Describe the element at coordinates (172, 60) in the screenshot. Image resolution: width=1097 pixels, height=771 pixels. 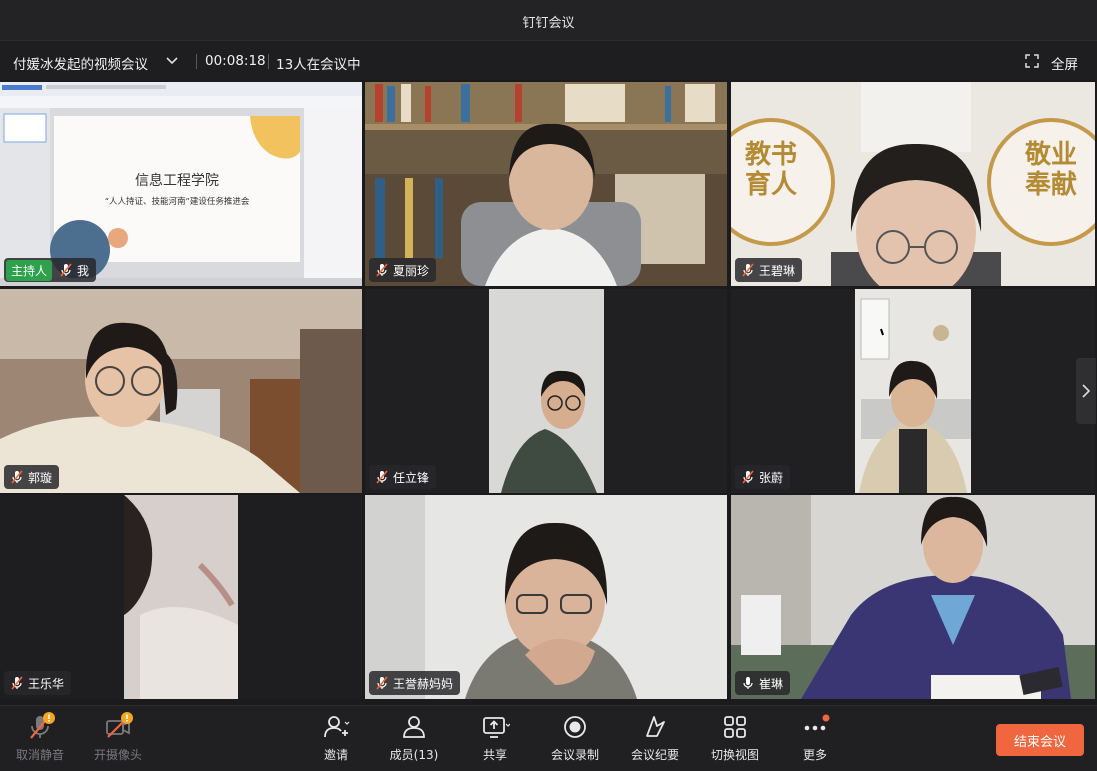
I see `chevron-down-icon` at that location.